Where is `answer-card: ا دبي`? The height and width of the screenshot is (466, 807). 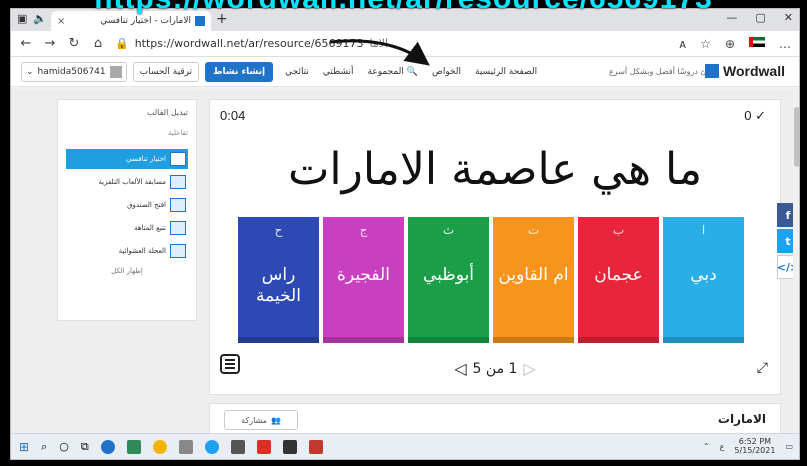
answer-card: ا دبي is located at coordinates (703, 280).